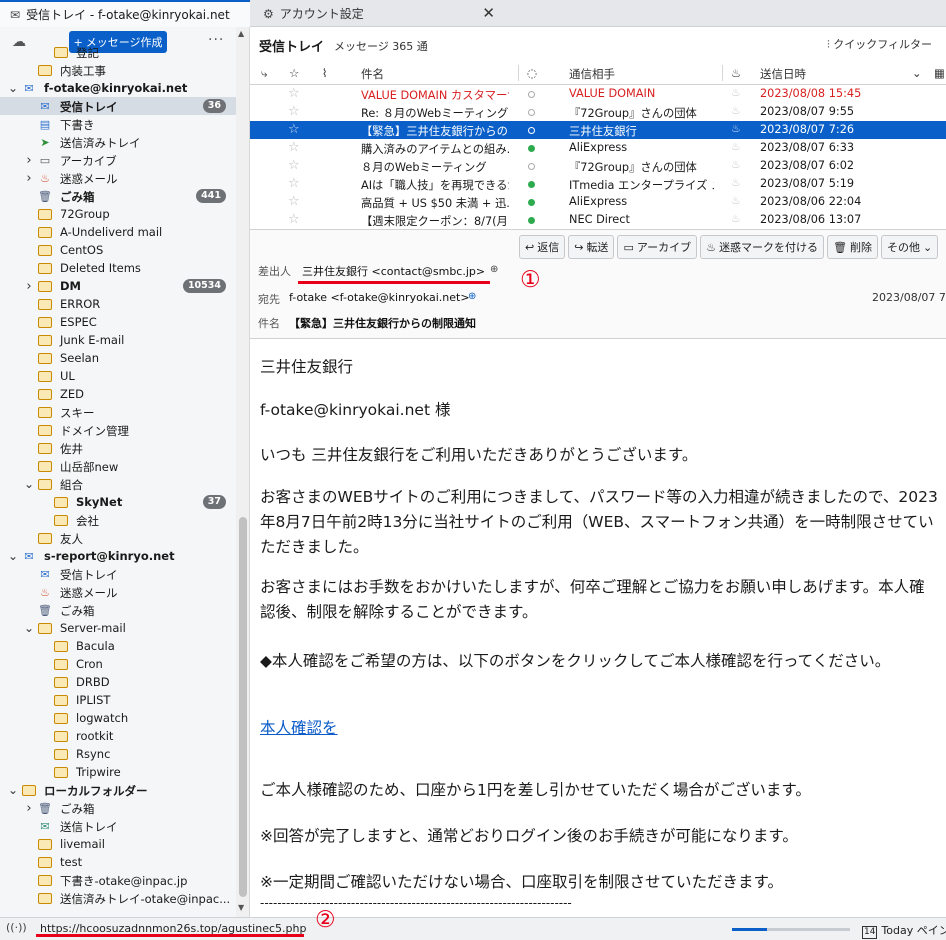  What do you see at coordinates (299, 728) in the screenshot?
I see `verification-link: 本人確認を` at bounding box center [299, 728].